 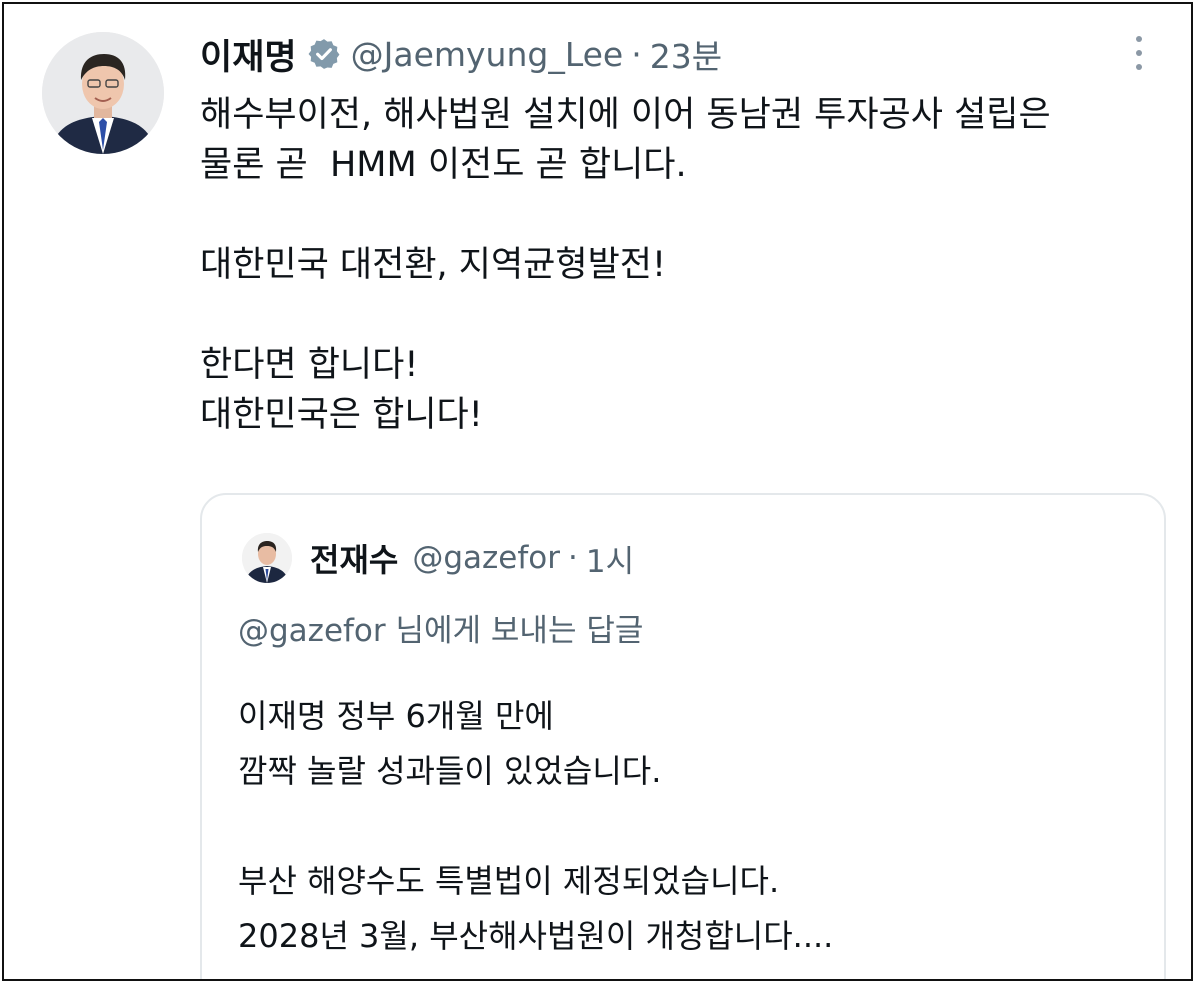 What do you see at coordinates (341, 415) in the screenshot?
I see `tweet-text-line: 대한민국은 합니다!` at bounding box center [341, 415].